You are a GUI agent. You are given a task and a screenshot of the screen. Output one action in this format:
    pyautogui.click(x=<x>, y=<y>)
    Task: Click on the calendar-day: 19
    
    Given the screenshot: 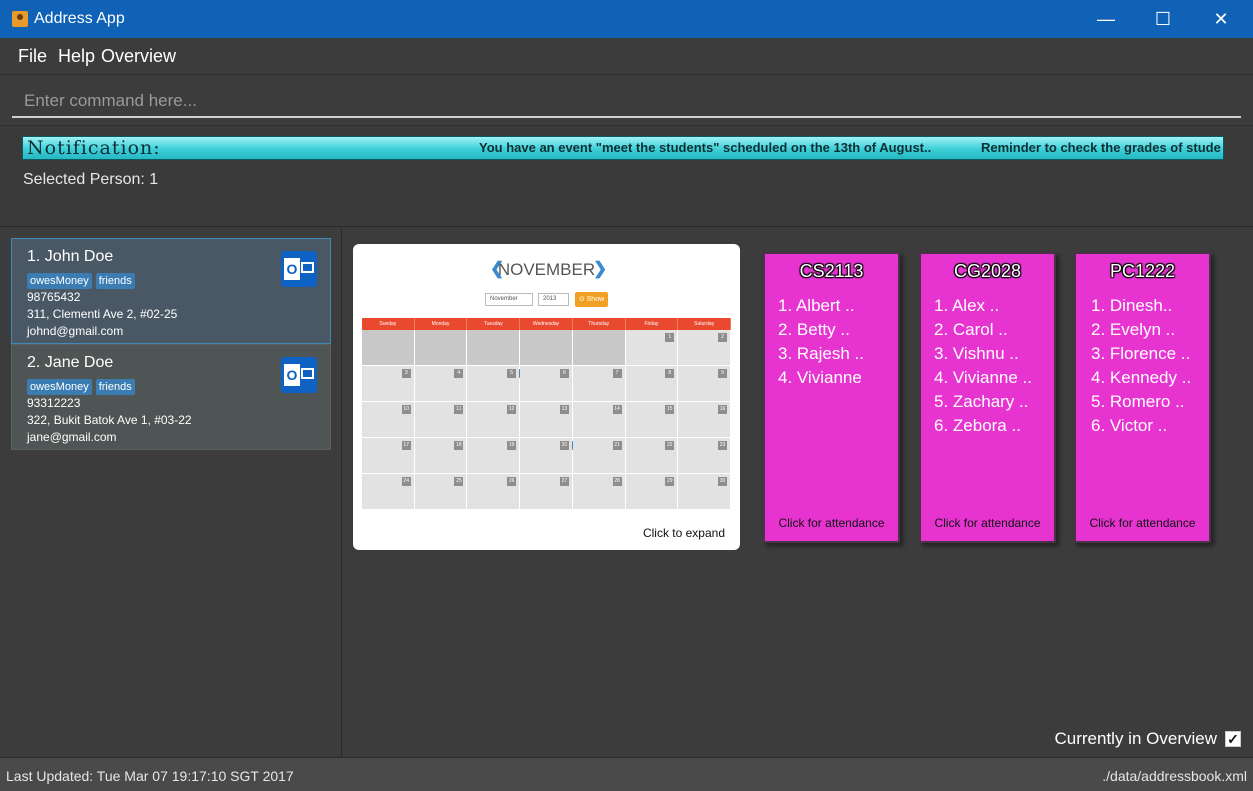 What is the action you would take?
    pyautogui.click(x=494, y=456)
    